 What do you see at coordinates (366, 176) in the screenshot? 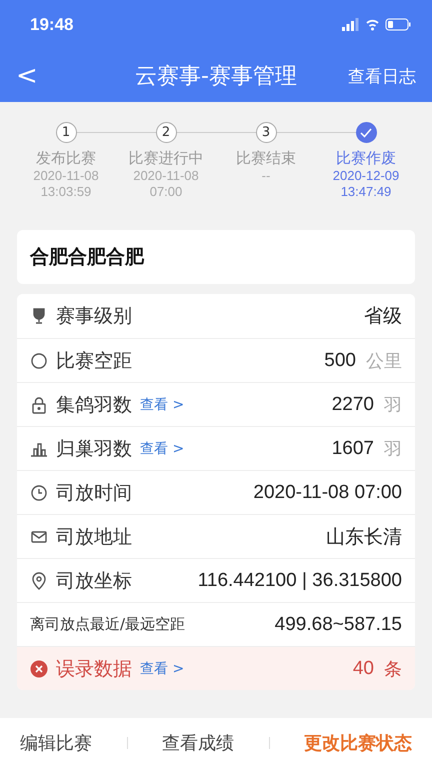
I see `step-date: 2020-12-09` at bounding box center [366, 176].